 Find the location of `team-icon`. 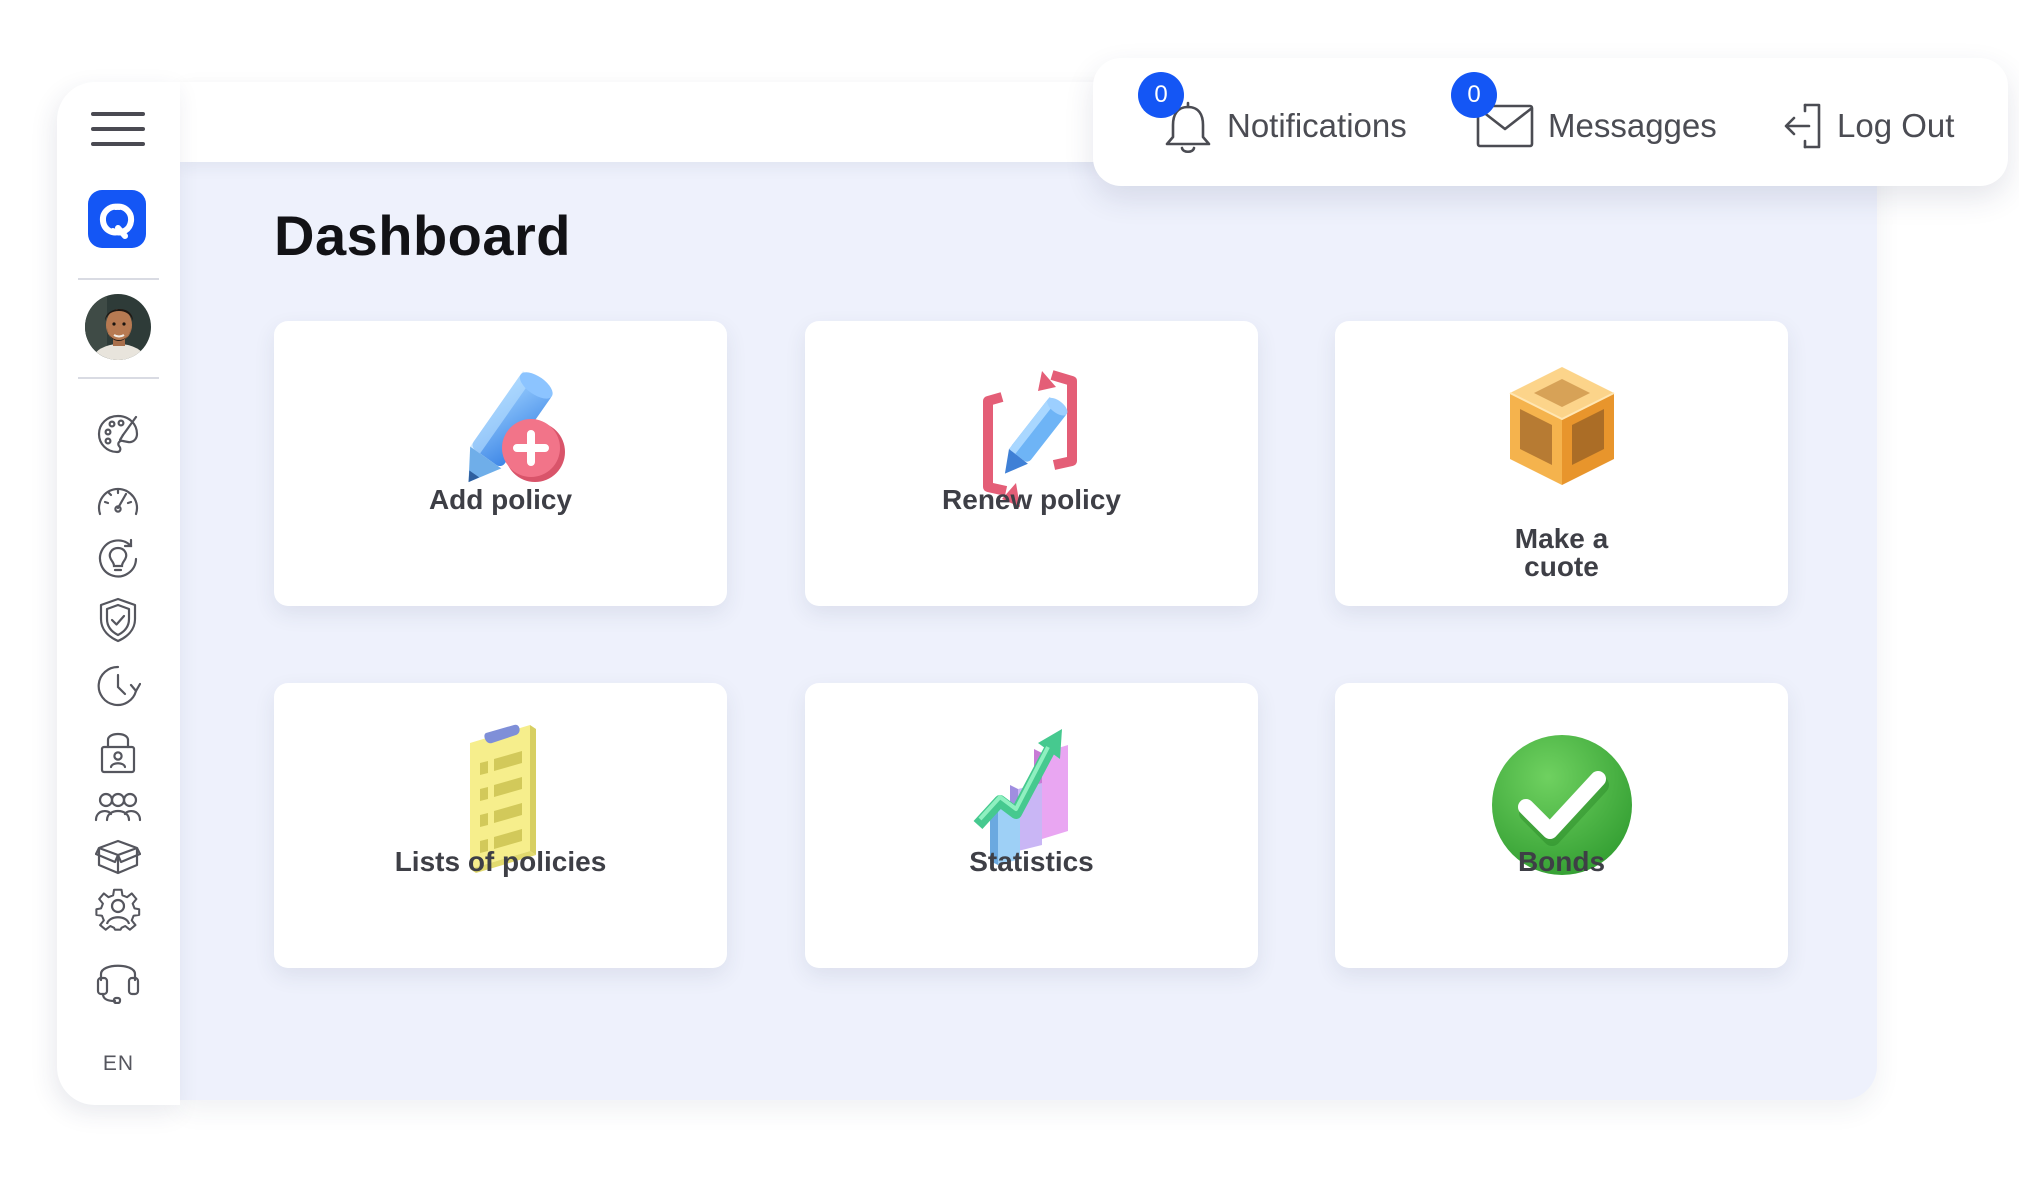

team-icon is located at coordinates (118, 807).